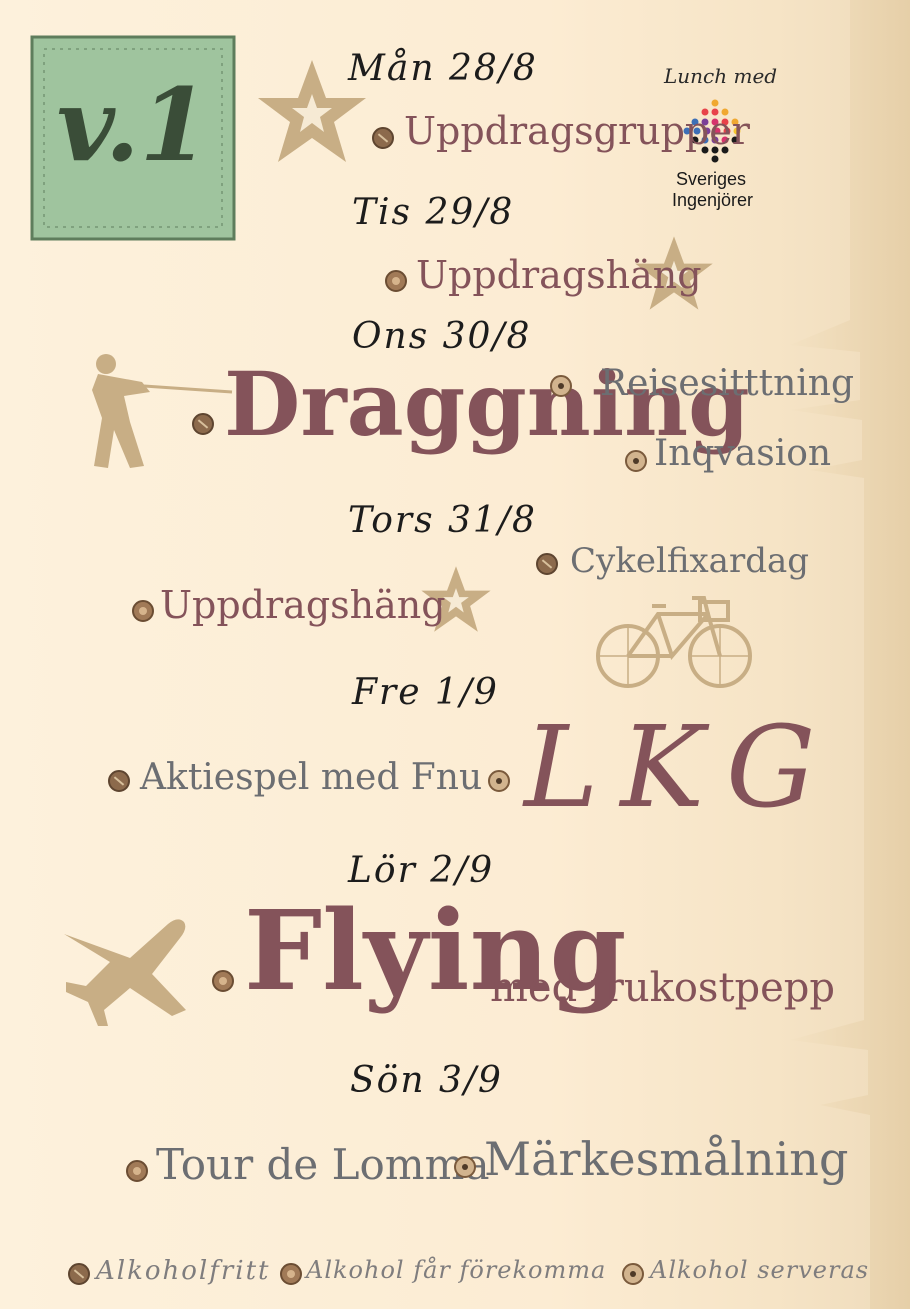 The height and width of the screenshot is (1309, 910). Describe the element at coordinates (689, 561) in the screenshot. I see `event-name: Cykelfixardag` at that location.